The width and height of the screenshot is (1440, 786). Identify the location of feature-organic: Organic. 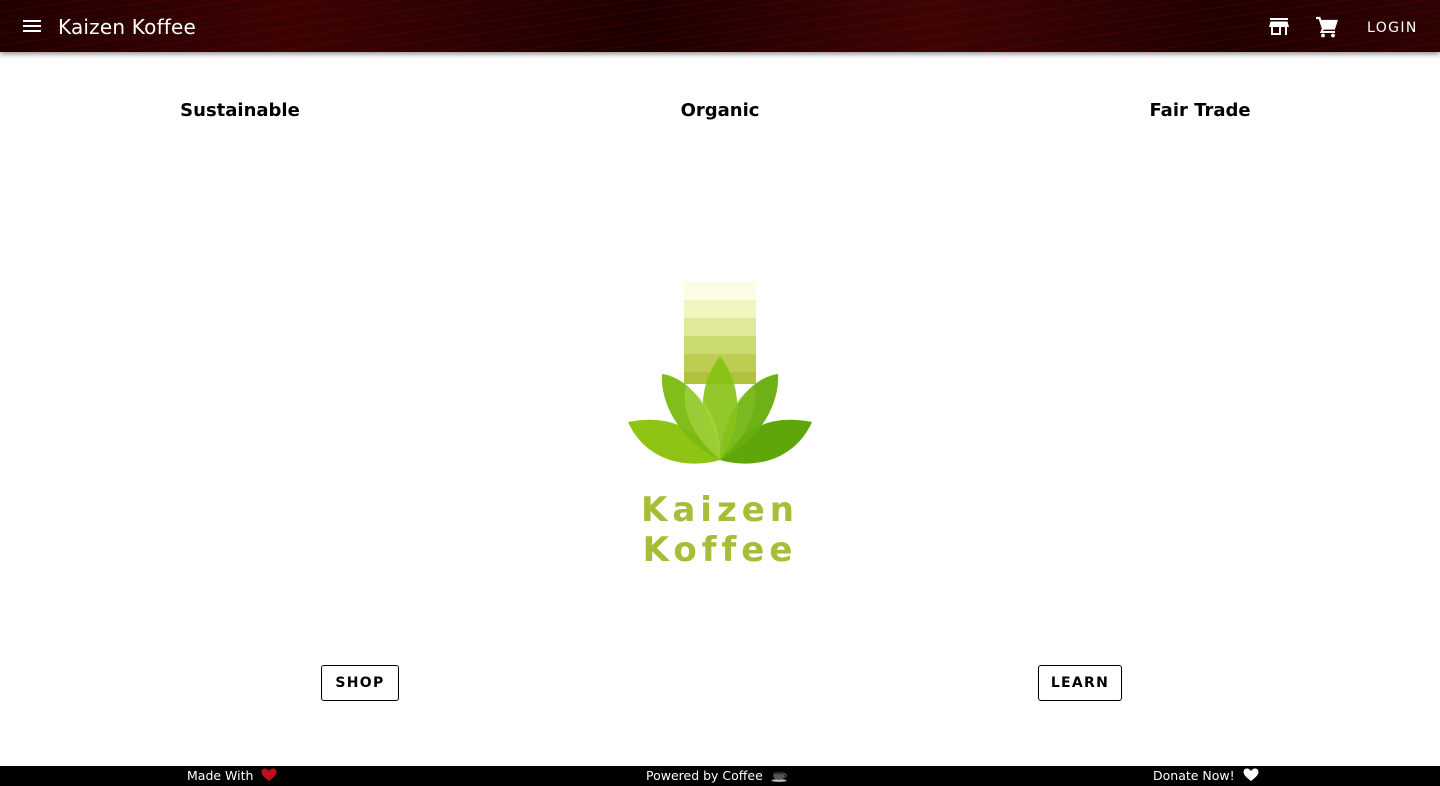
(720, 110).